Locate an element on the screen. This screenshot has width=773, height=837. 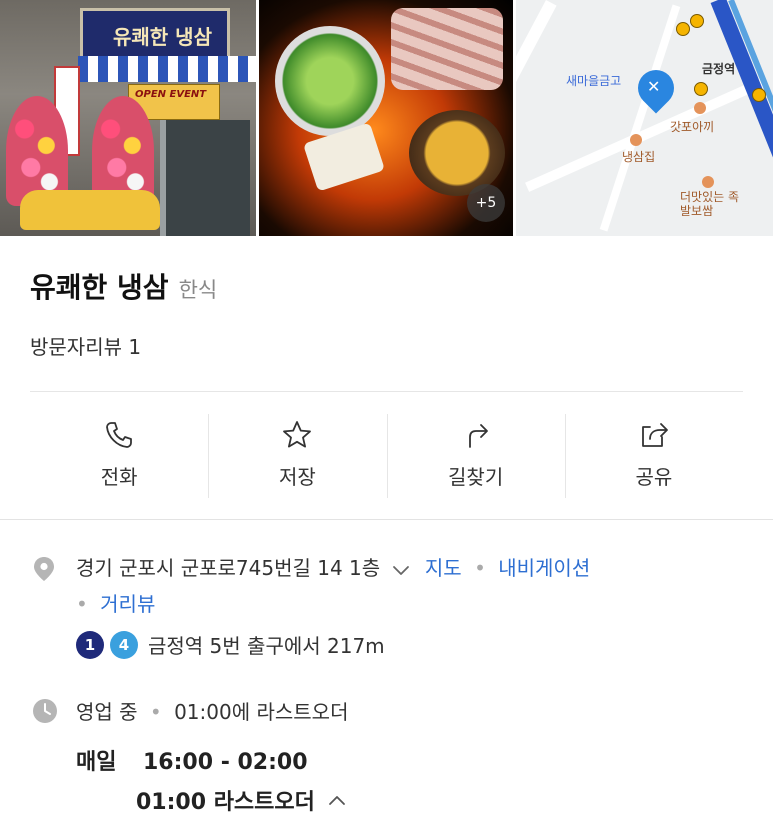
food-photo: +5 is located at coordinates (386, 118).